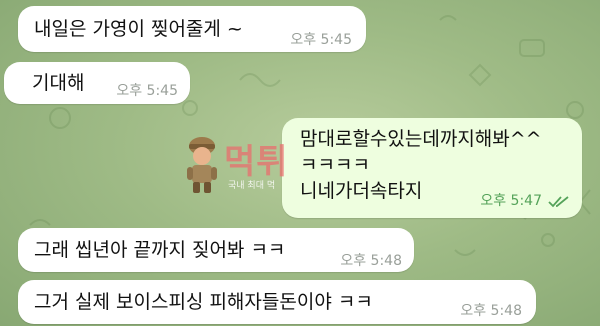 This screenshot has width=600, height=326. What do you see at coordinates (203, 302) in the screenshot?
I see `message-text: 그거 실제 보이스피싱 피해자들돈이야 ㅋㅋ` at bounding box center [203, 302].